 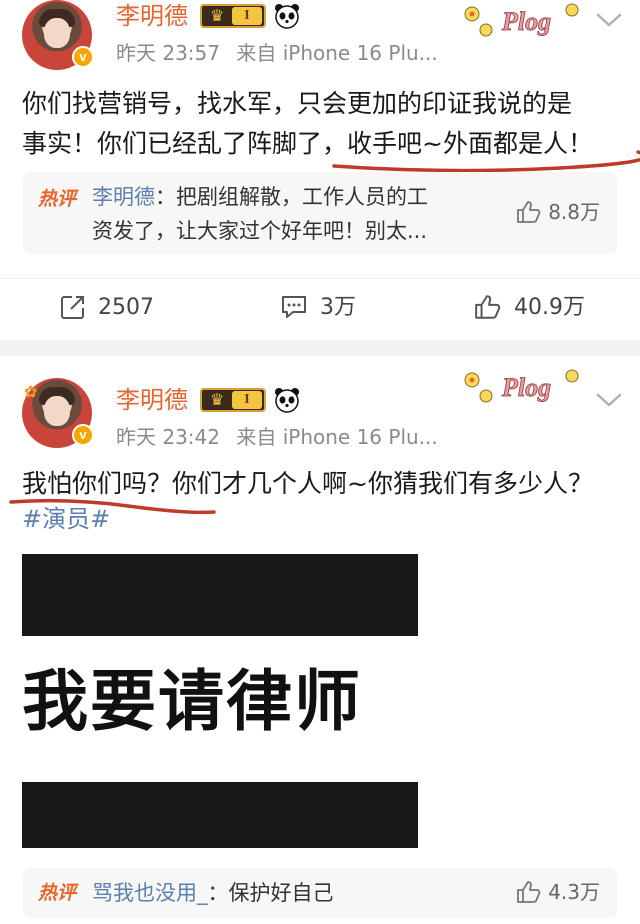 What do you see at coordinates (297, 103) in the screenshot?
I see `post-text-line: 你们找营销号，找水军，只会更加的印证我说的是` at bounding box center [297, 103].